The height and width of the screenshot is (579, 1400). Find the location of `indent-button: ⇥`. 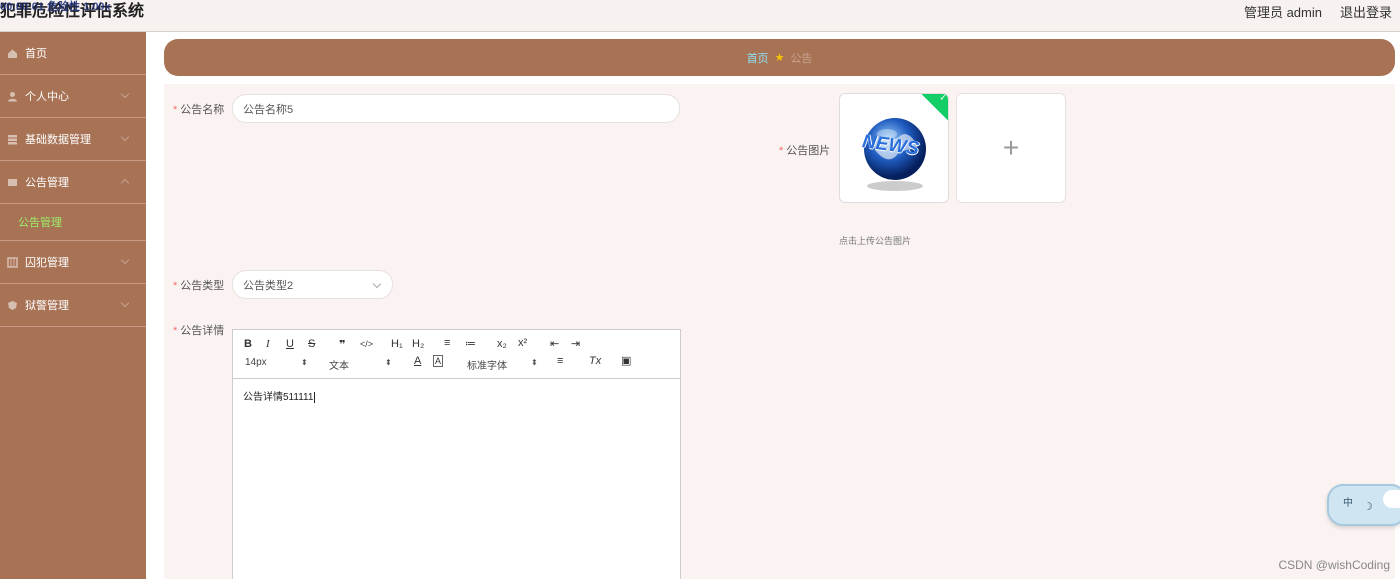

indent-button: ⇥ is located at coordinates (575, 343).